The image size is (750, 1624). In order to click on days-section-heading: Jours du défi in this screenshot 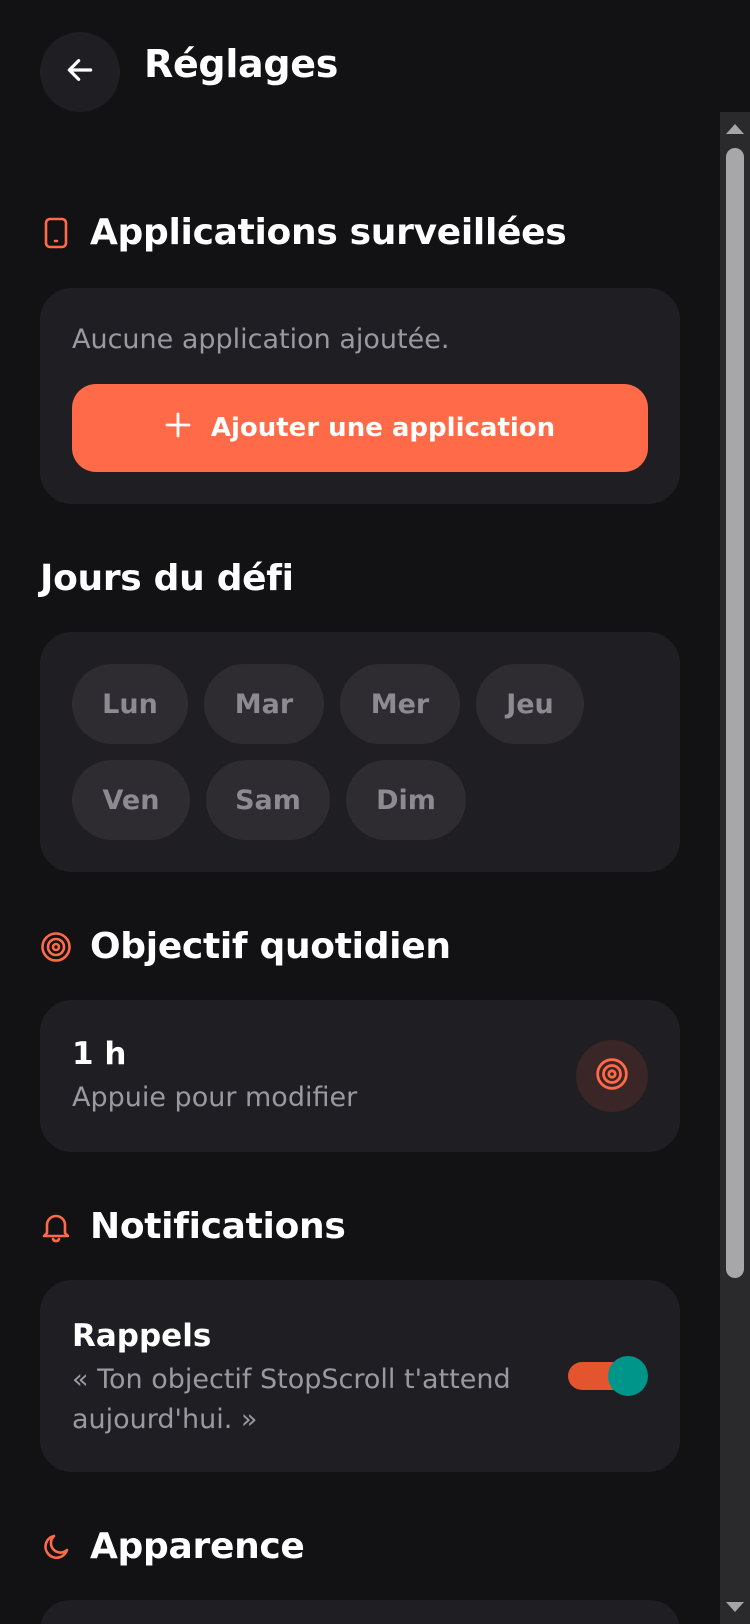, I will do `click(167, 578)`.